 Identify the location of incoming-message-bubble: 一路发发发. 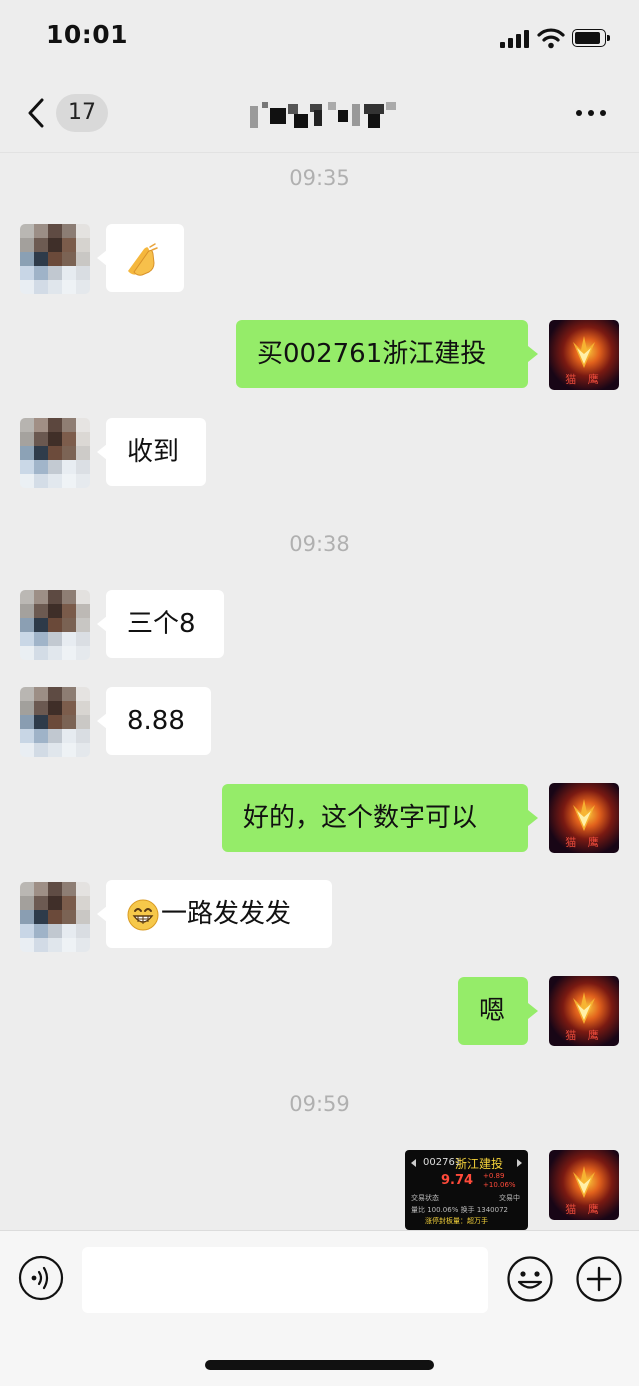
(214, 914).